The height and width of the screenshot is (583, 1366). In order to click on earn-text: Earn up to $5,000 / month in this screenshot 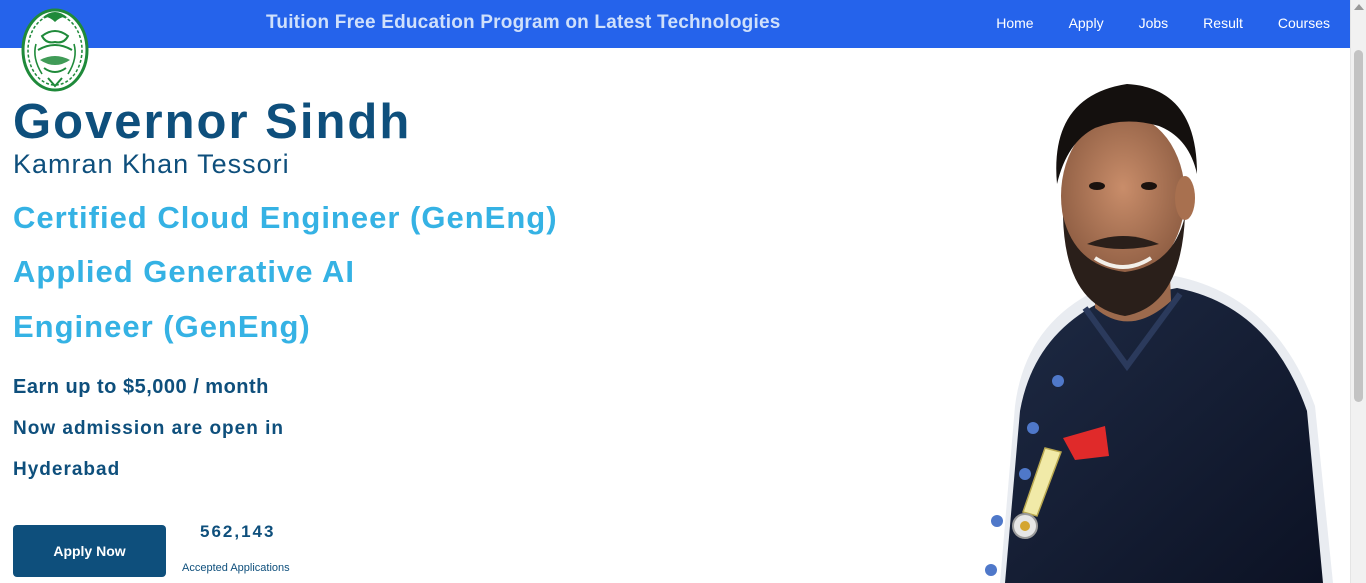, I will do `click(141, 387)`.